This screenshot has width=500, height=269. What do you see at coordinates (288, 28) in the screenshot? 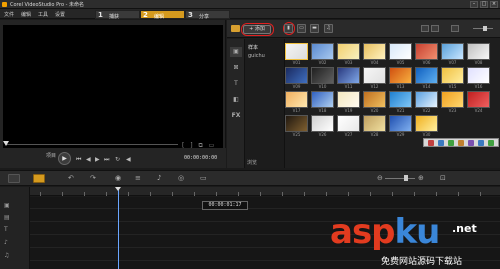
I see `video-filter-icon: ▮` at bounding box center [288, 28].